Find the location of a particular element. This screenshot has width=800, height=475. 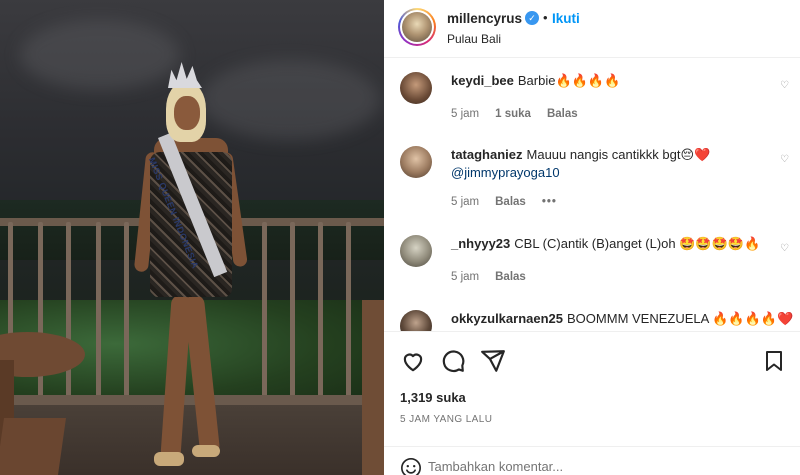

comment-meta: 5 jam 1 suka Balas is located at coordinates (522, 114).